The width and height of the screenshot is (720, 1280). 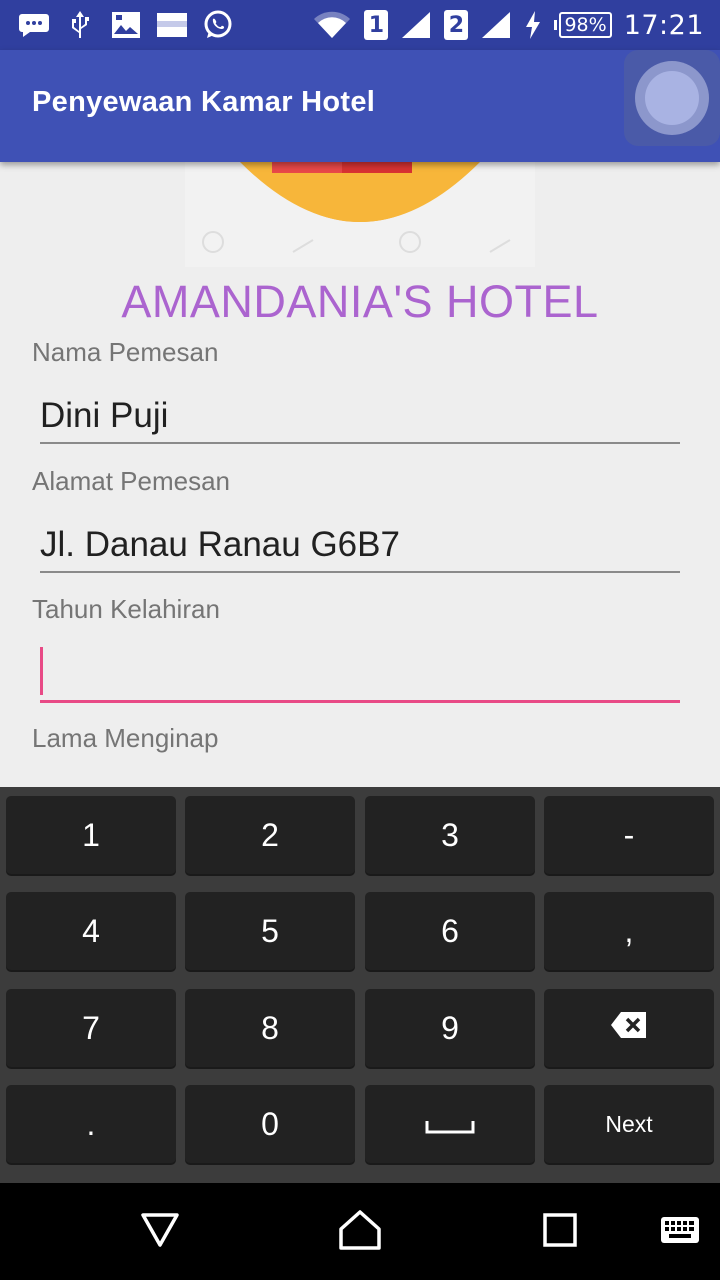 What do you see at coordinates (585, 25) in the screenshot?
I see `battery-level: 98%` at bounding box center [585, 25].